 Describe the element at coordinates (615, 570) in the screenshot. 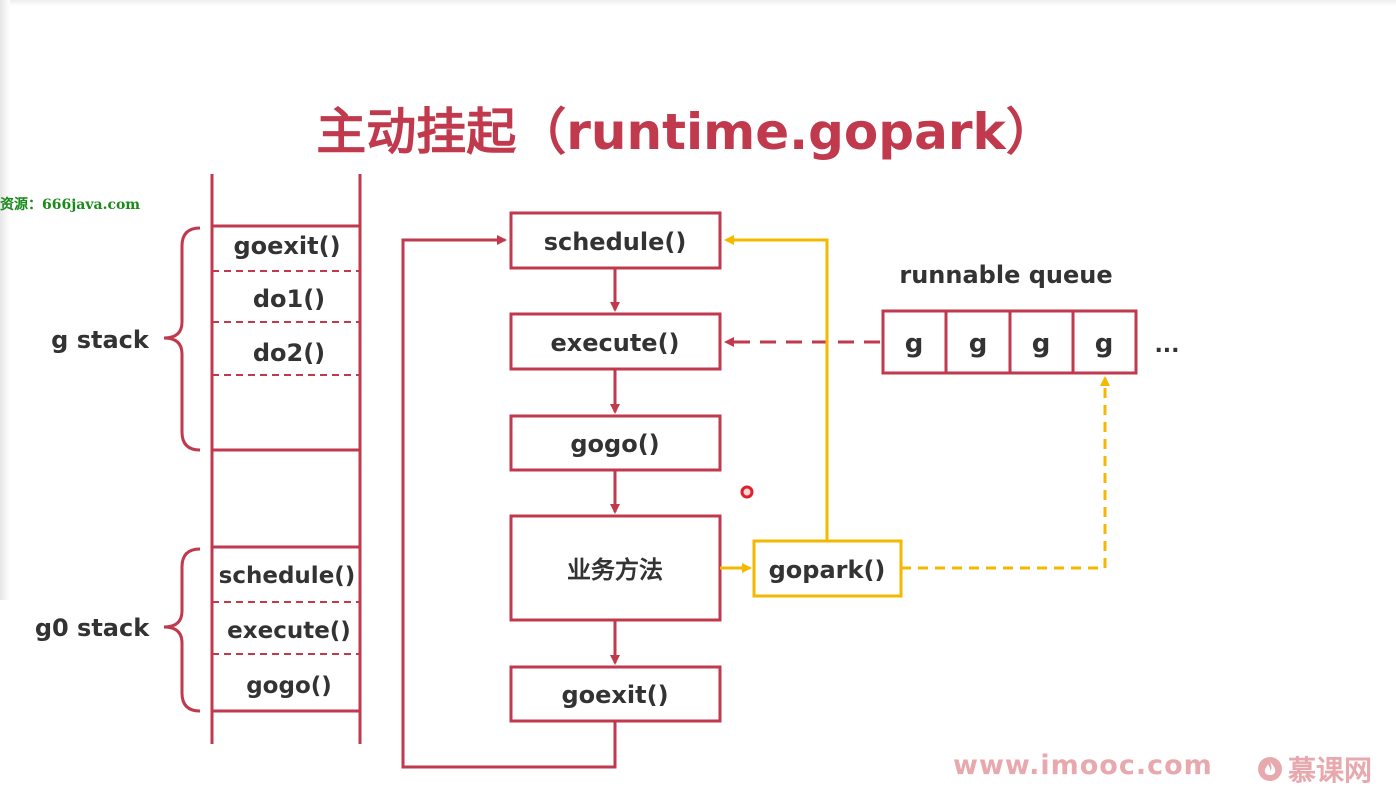

I see `business-method-label: 业务方法` at that location.